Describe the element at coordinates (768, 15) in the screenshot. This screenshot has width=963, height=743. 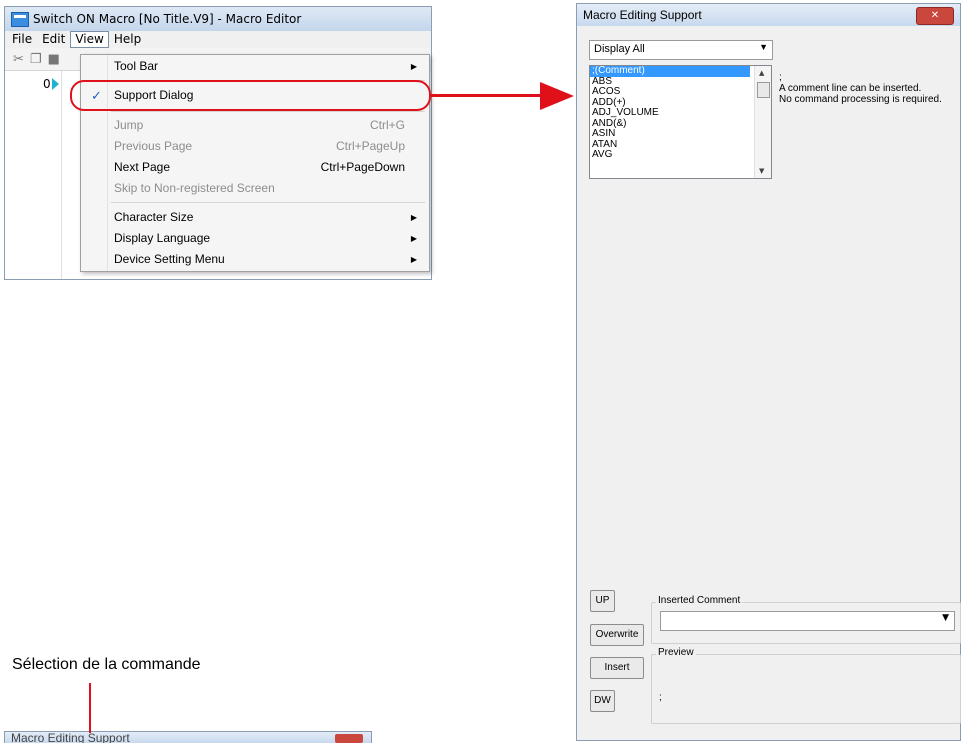
I see `support-titlebar: Macro Editing Support` at that location.